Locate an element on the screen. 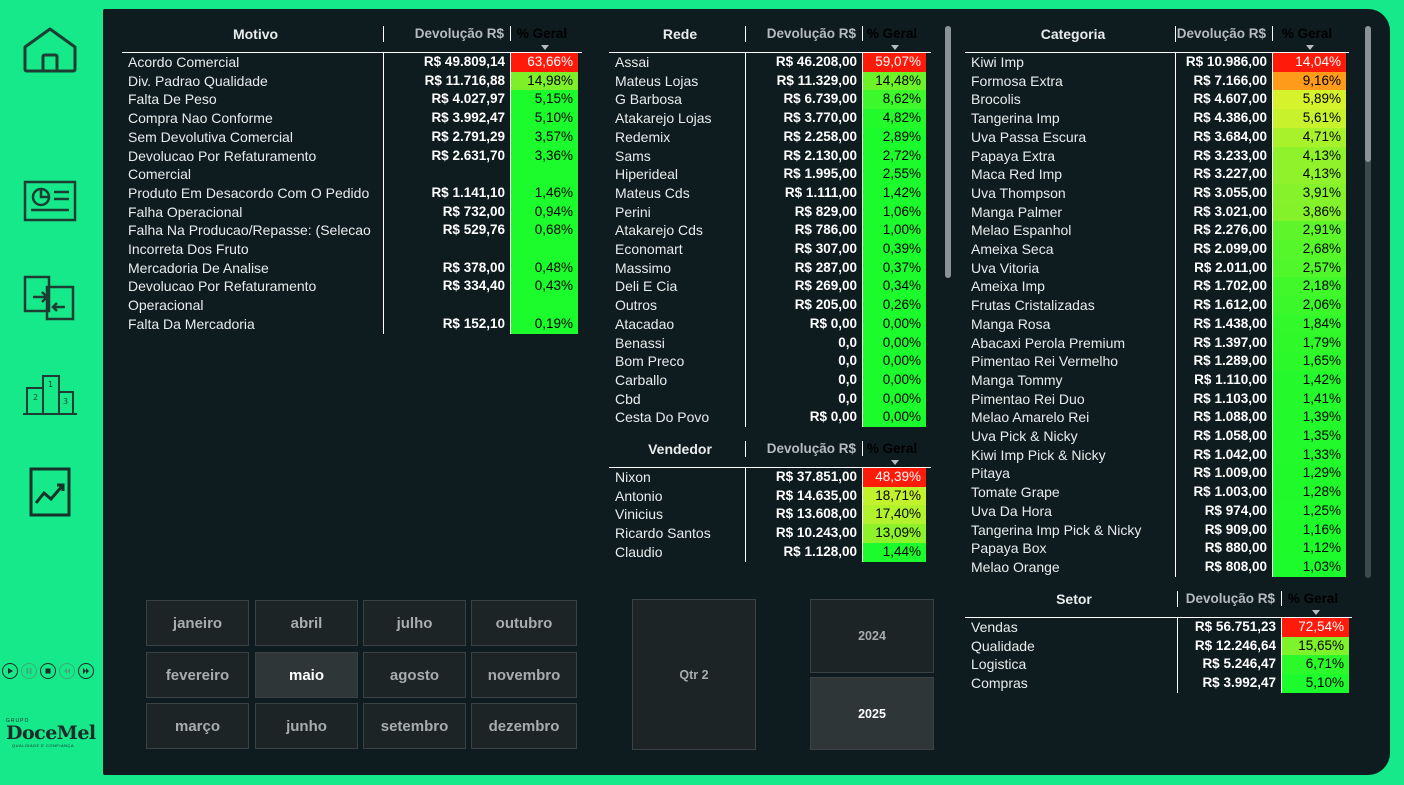 Image resolution: width=1404 pixels, height=785 pixels. rede-header-col3: % Geral is located at coordinates (894, 38).